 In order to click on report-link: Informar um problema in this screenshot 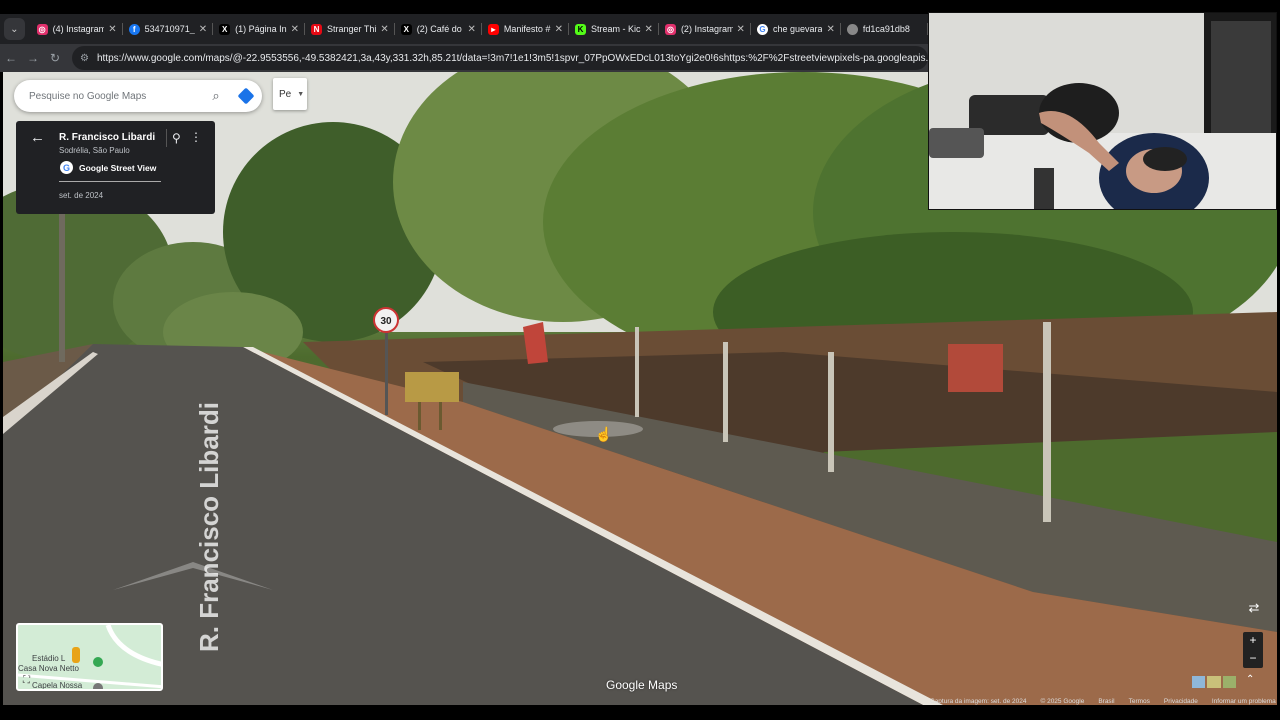, I will do `click(1244, 701)`.